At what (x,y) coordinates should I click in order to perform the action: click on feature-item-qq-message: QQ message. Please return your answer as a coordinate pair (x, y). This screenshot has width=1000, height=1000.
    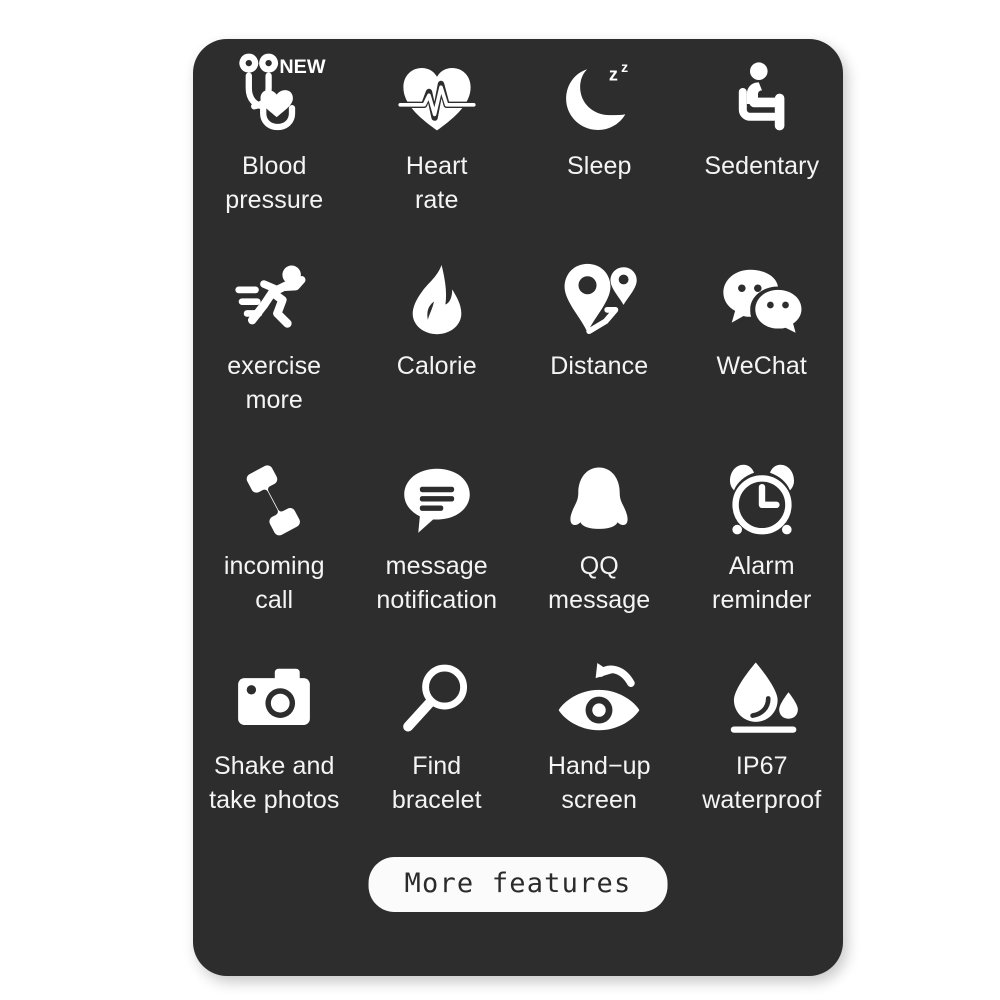
    Looking at the image, I should click on (599, 539).